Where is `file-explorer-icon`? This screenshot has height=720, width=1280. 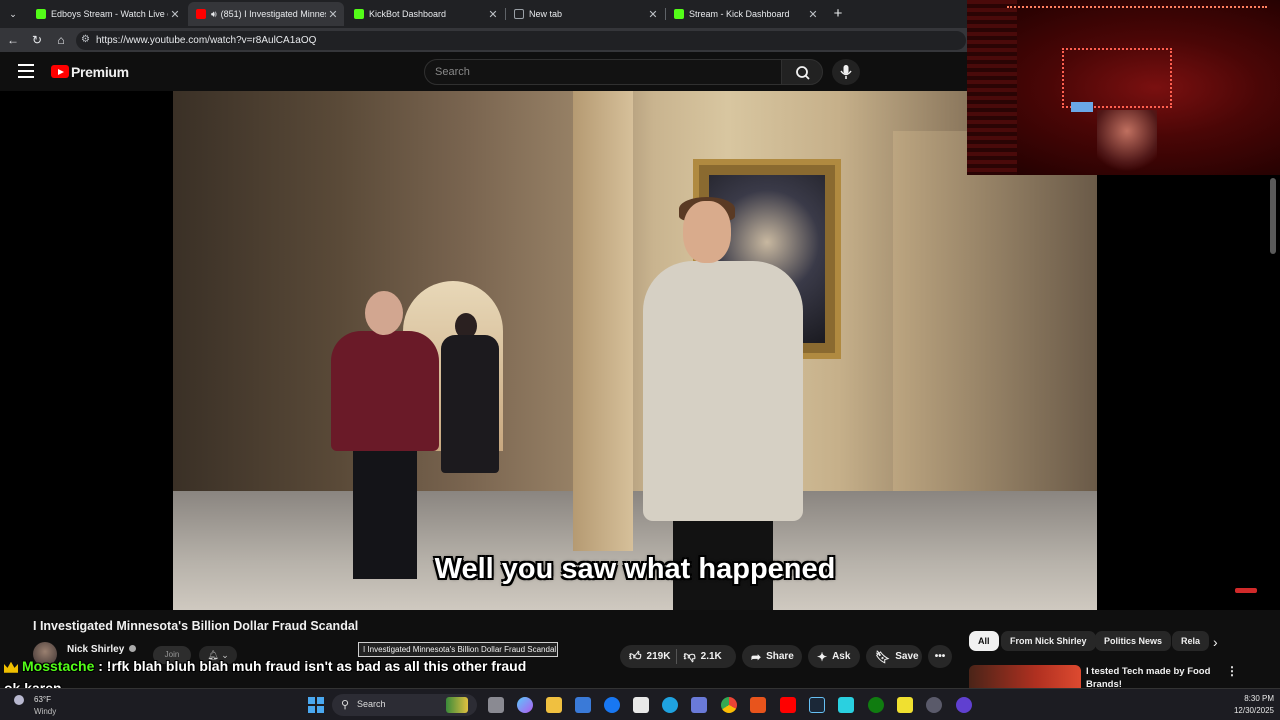 file-explorer-icon is located at coordinates (554, 705).